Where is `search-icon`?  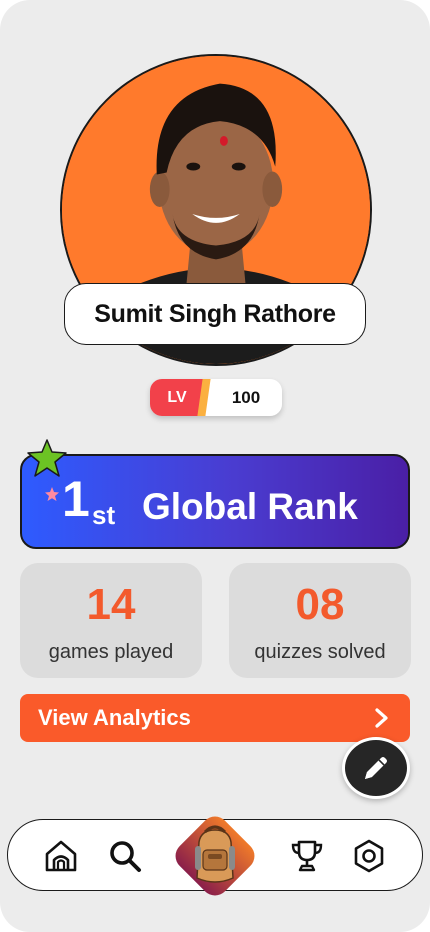 search-icon is located at coordinates (125, 856).